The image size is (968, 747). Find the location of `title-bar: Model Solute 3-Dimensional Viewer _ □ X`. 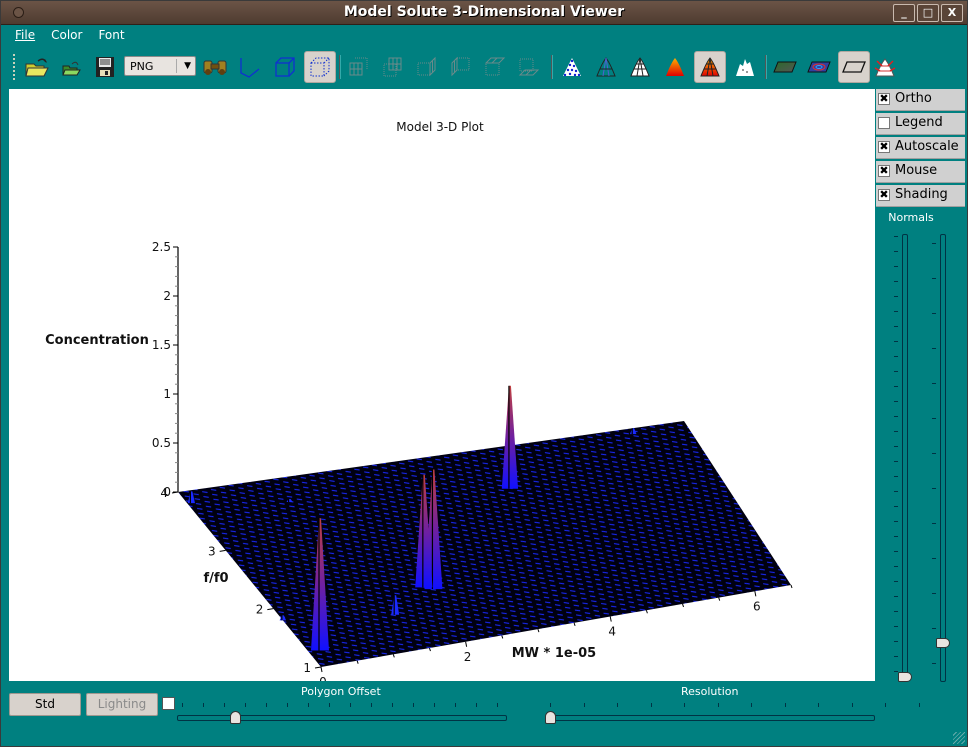

title-bar: Model Solute 3-Dimensional Viewer _ □ X is located at coordinates (484, 13).